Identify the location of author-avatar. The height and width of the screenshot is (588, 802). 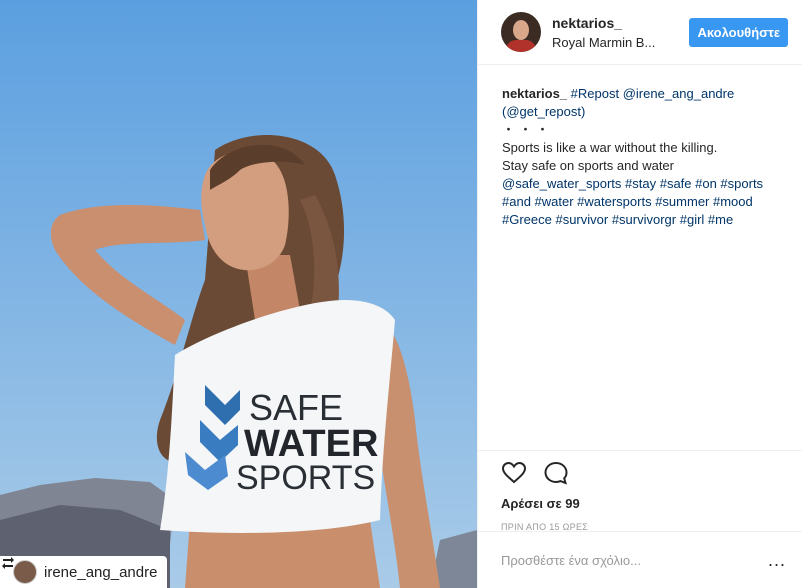
(521, 32).